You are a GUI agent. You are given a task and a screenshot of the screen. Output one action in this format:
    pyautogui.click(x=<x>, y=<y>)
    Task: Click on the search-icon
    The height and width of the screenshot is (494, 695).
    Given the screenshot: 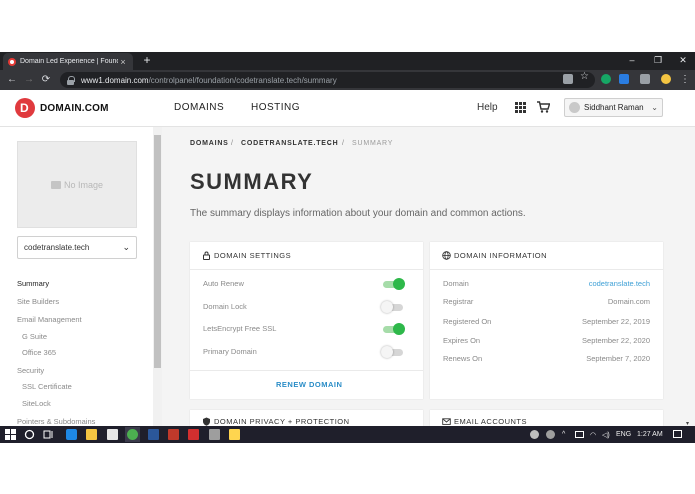 What is the action you would take?
    pyautogui.click(x=29, y=434)
    